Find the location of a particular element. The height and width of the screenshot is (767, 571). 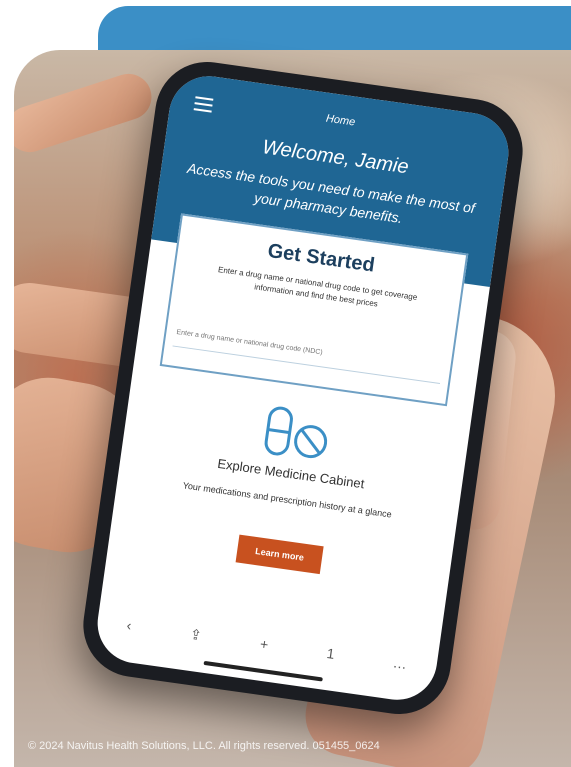

back-icon: ‹ is located at coordinates (129, 625).